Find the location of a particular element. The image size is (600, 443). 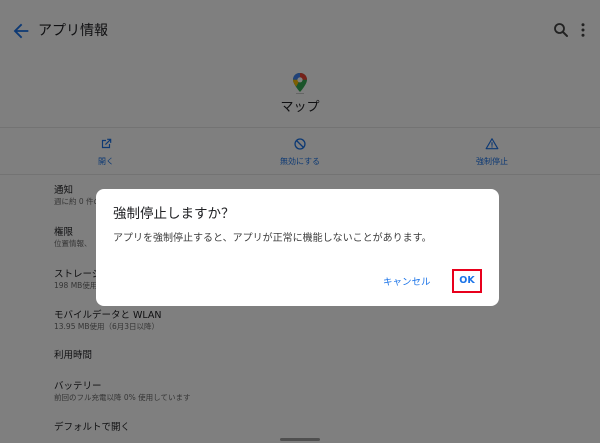

dialog-title: 強制停止しますか？ is located at coordinates (174, 214).